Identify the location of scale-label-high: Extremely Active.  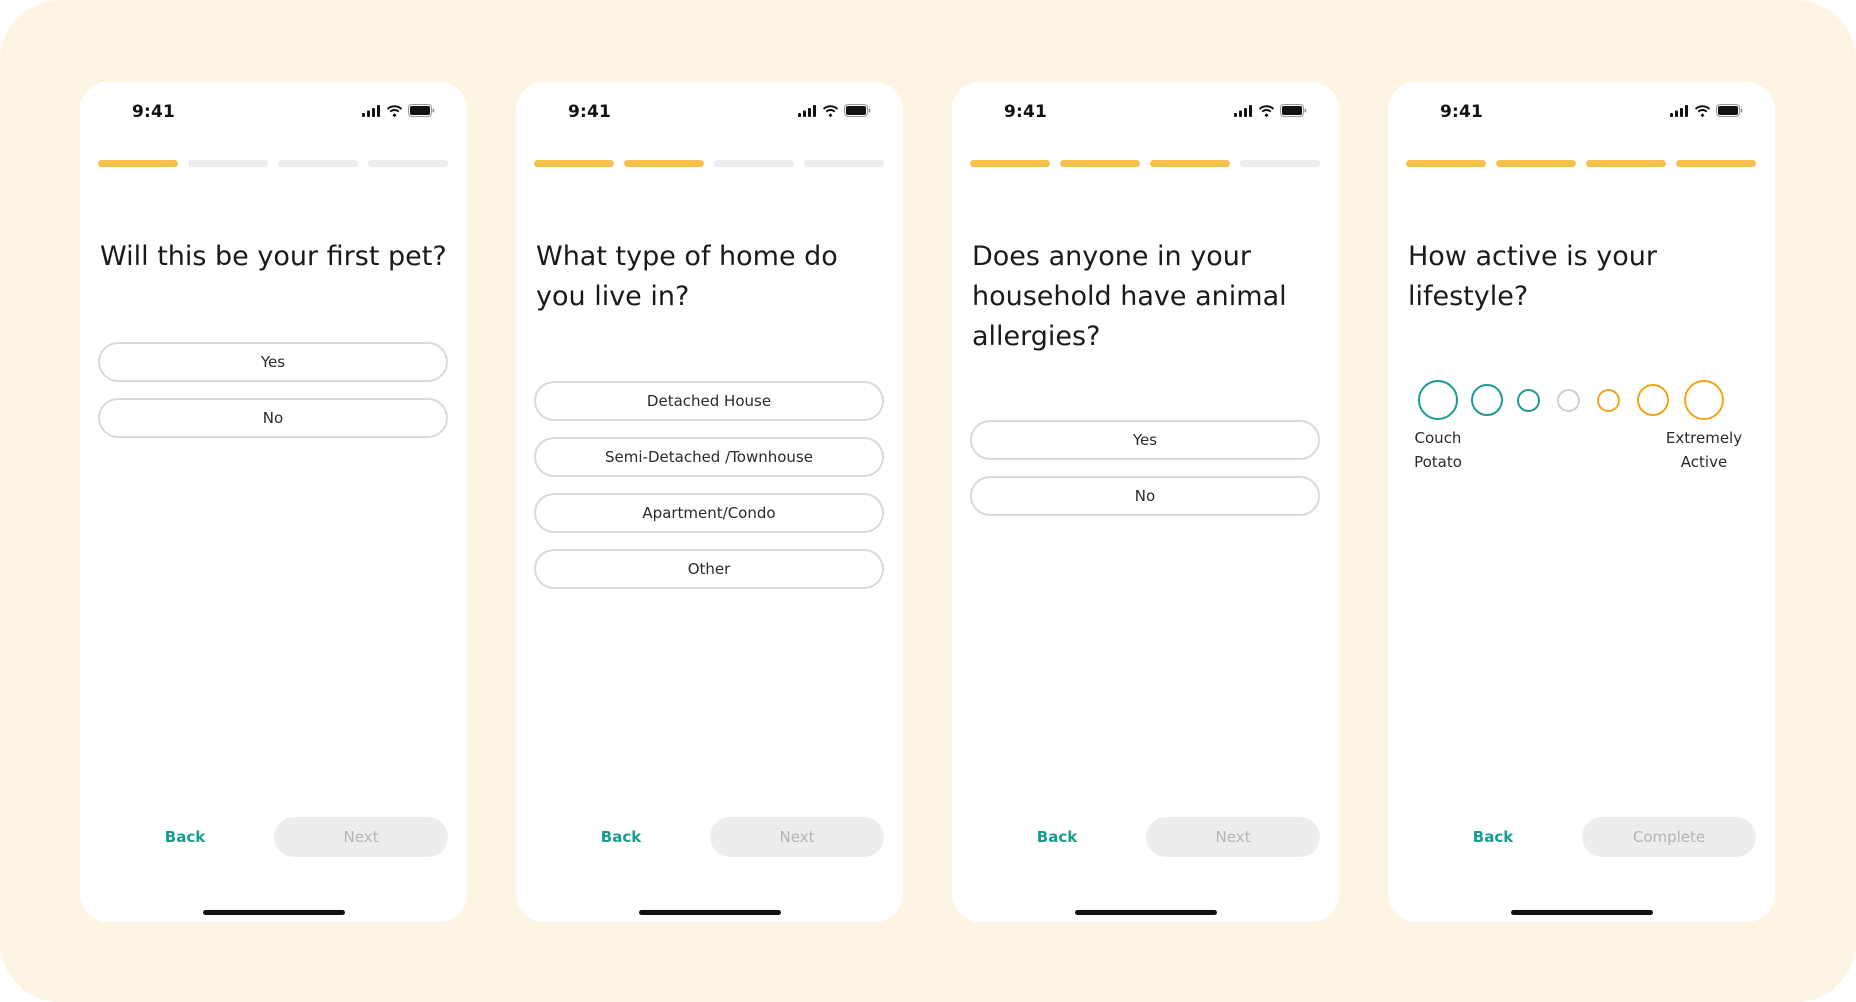
(1704, 450).